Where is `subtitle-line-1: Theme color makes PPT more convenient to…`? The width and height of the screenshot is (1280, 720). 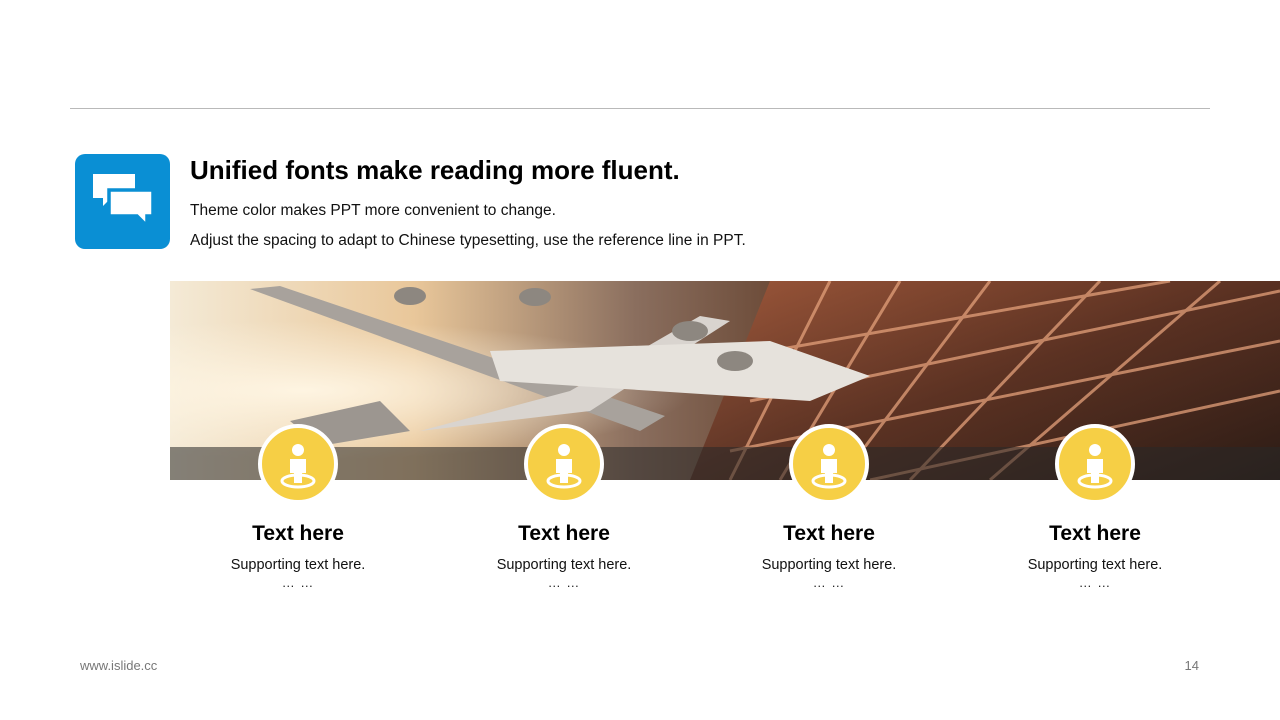
subtitle-line-1: Theme color makes PPT more convenient to… is located at coordinates (373, 210).